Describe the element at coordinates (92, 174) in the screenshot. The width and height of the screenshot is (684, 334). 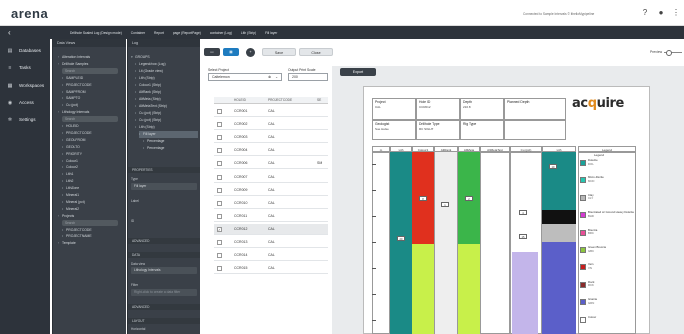
I see `tree-item: • Lith1` at that location.